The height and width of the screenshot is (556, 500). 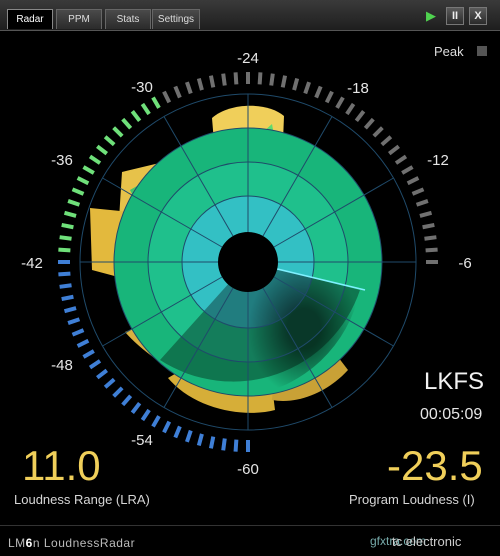 I want to click on maker-logo: tc electronic, so click(x=427, y=541).